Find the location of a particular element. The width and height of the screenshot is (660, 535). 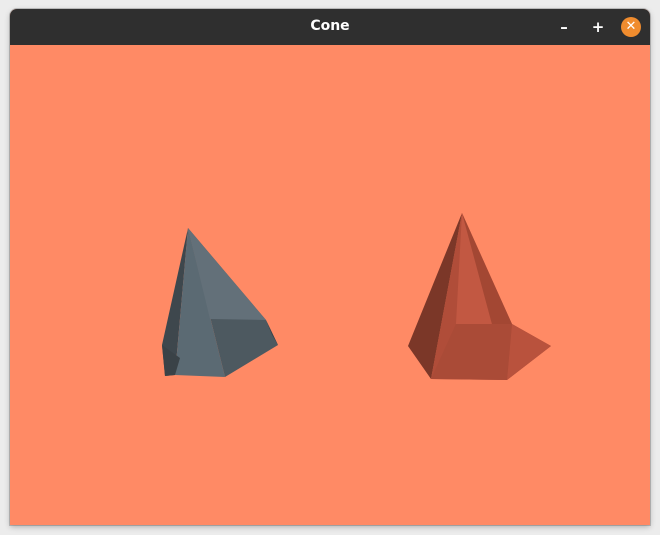

title-bar: Cone – + ✕ is located at coordinates (330, 27).